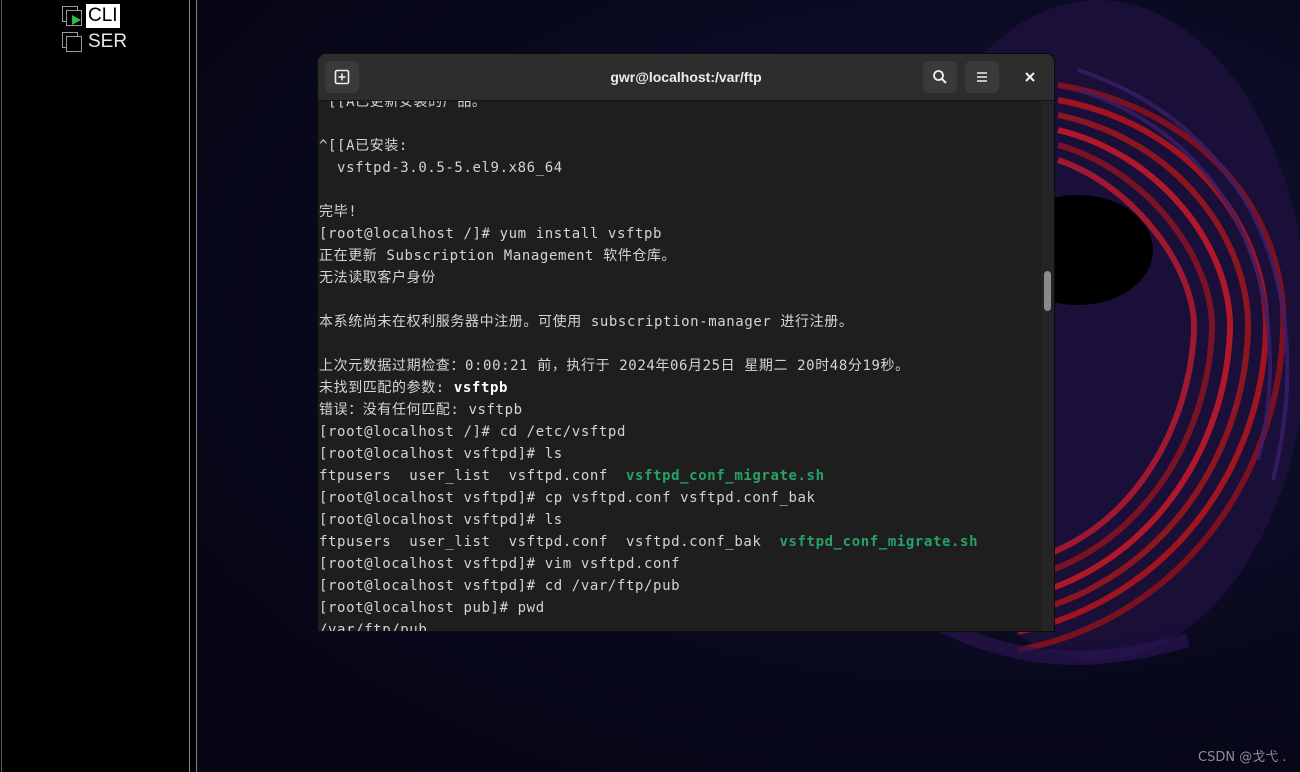  I want to click on terminal-text-segment: 无法读取客户身份, so click(377, 278).